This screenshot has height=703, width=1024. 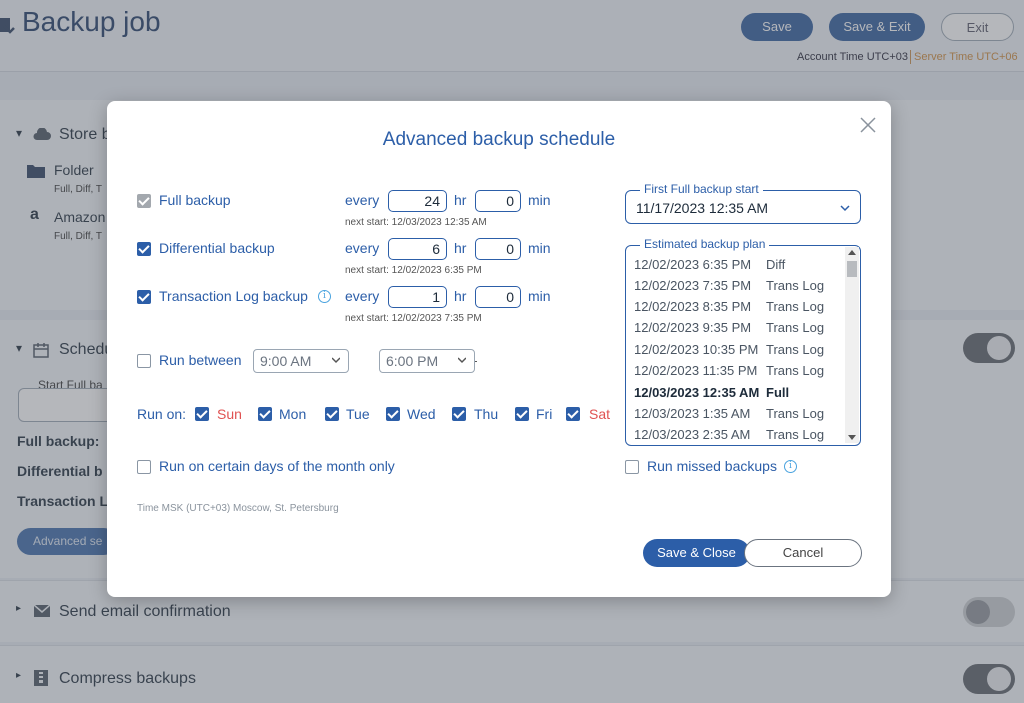 What do you see at coordinates (486, 414) in the screenshot?
I see `day-label-thu: Thu` at bounding box center [486, 414].